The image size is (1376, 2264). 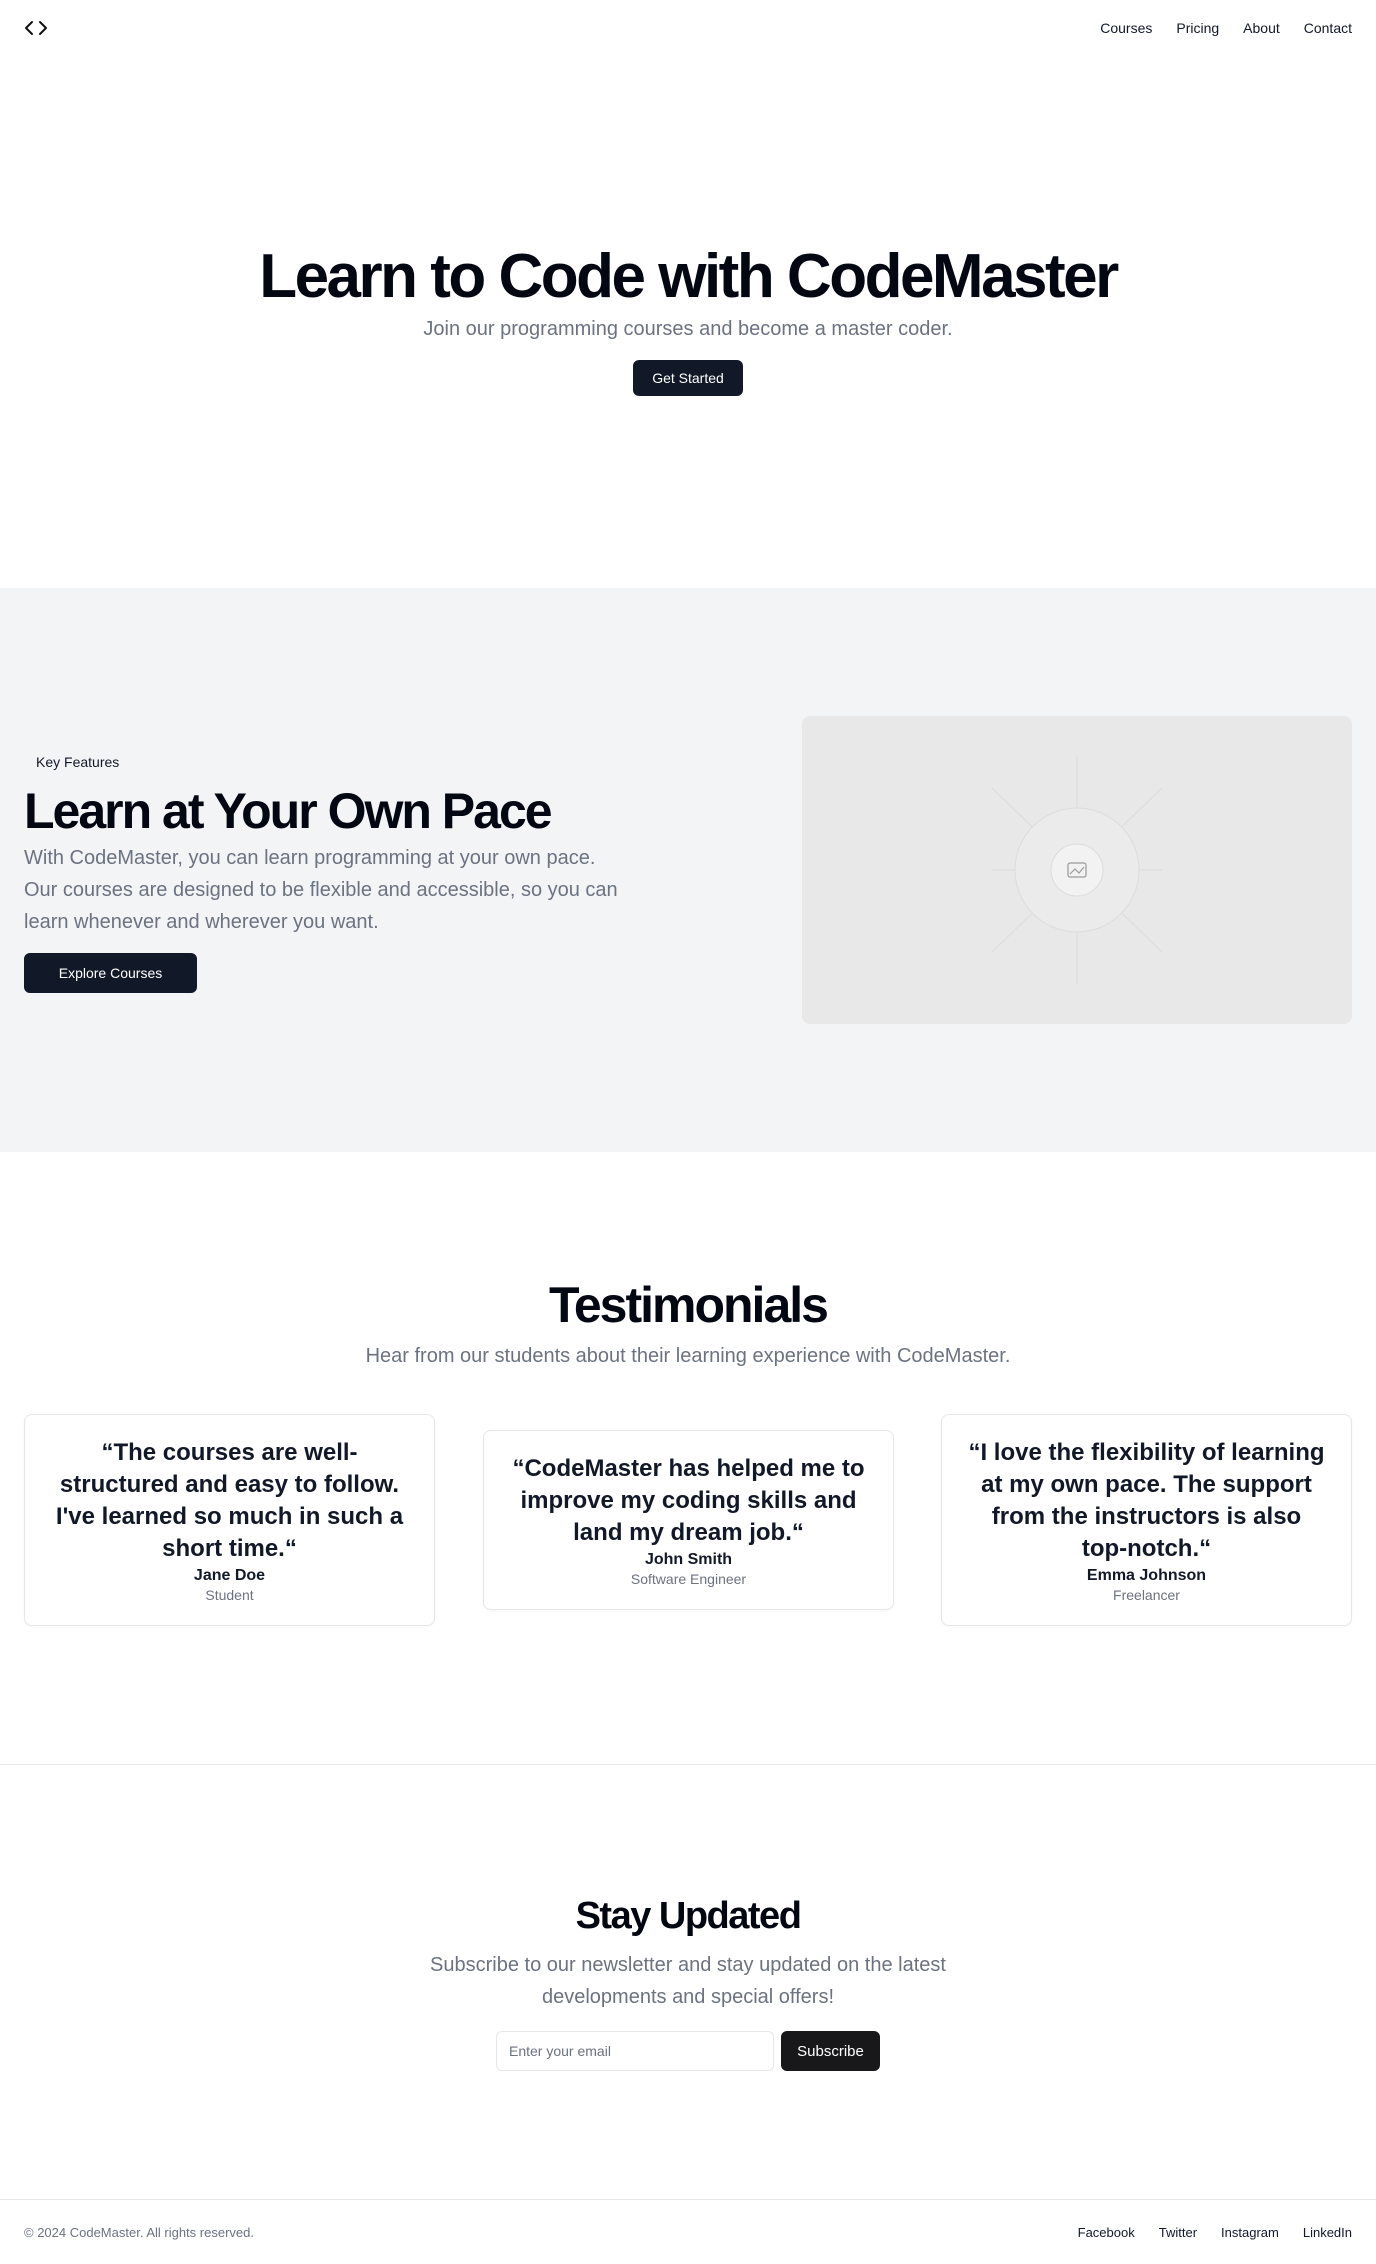 What do you see at coordinates (688, 1579) in the screenshot?
I see `testimonial-role: Software Engineer` at bounding box center [688, 1579].